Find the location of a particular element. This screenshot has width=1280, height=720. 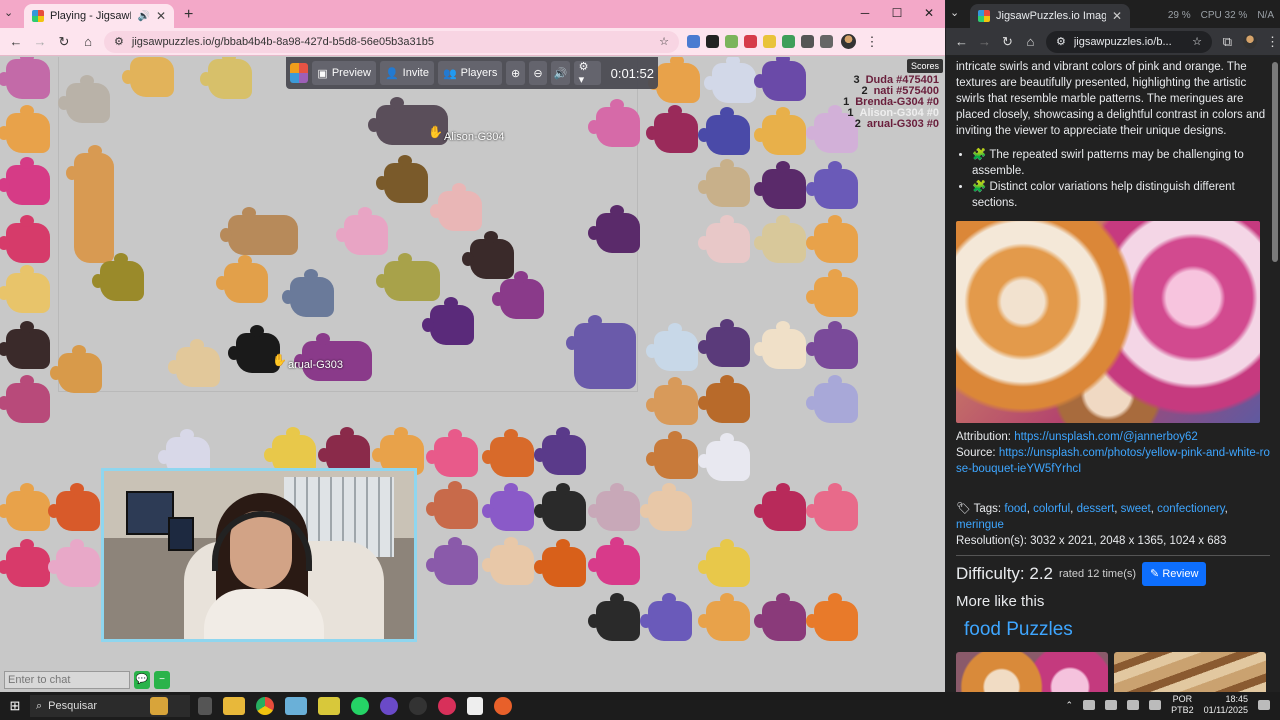

profile-avatar is located at coordinates (848, 41).